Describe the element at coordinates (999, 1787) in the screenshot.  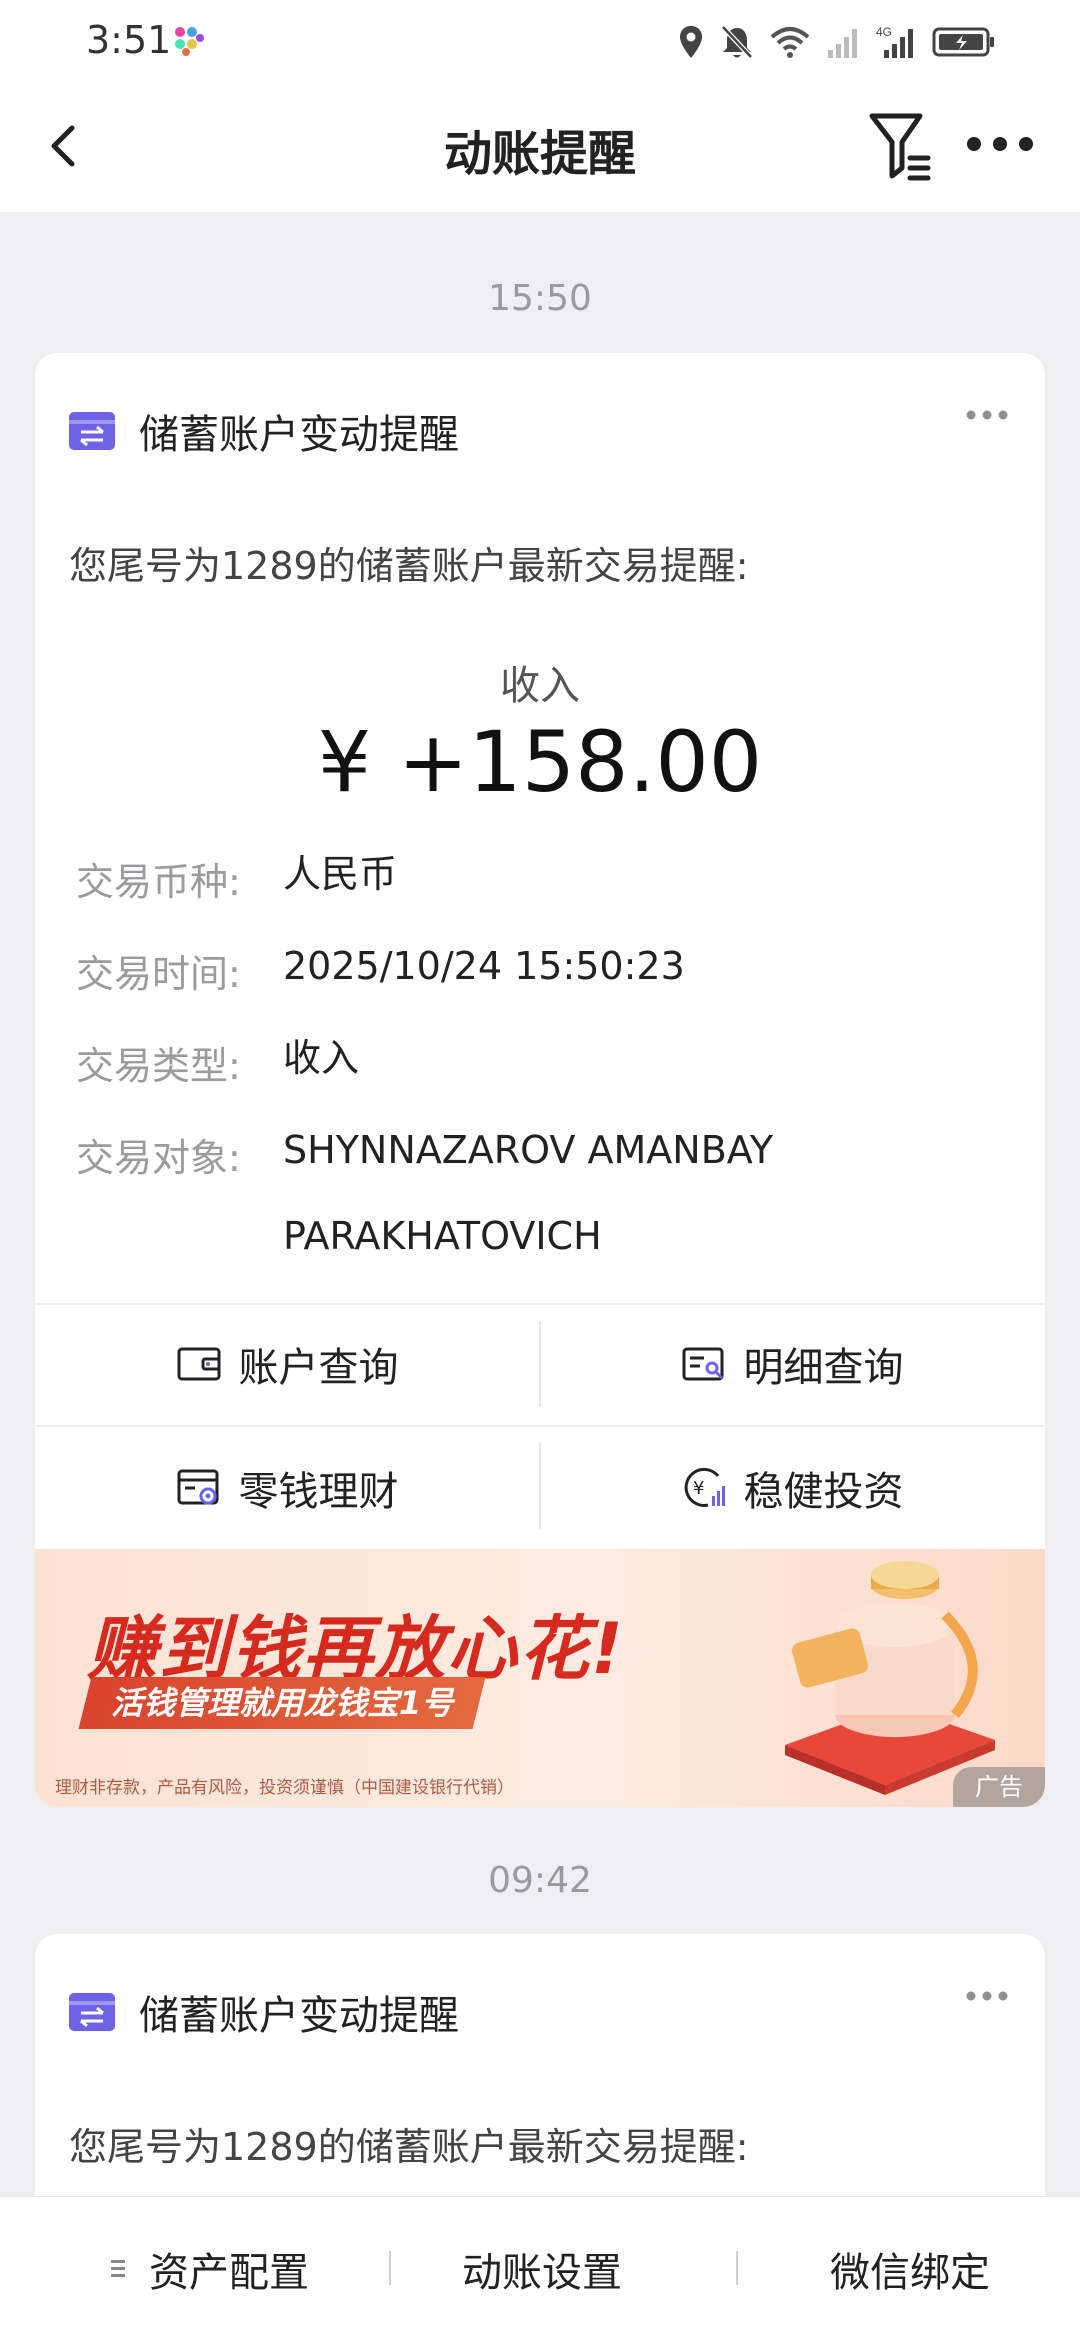
I see `ad-tag: 广告` at that location.